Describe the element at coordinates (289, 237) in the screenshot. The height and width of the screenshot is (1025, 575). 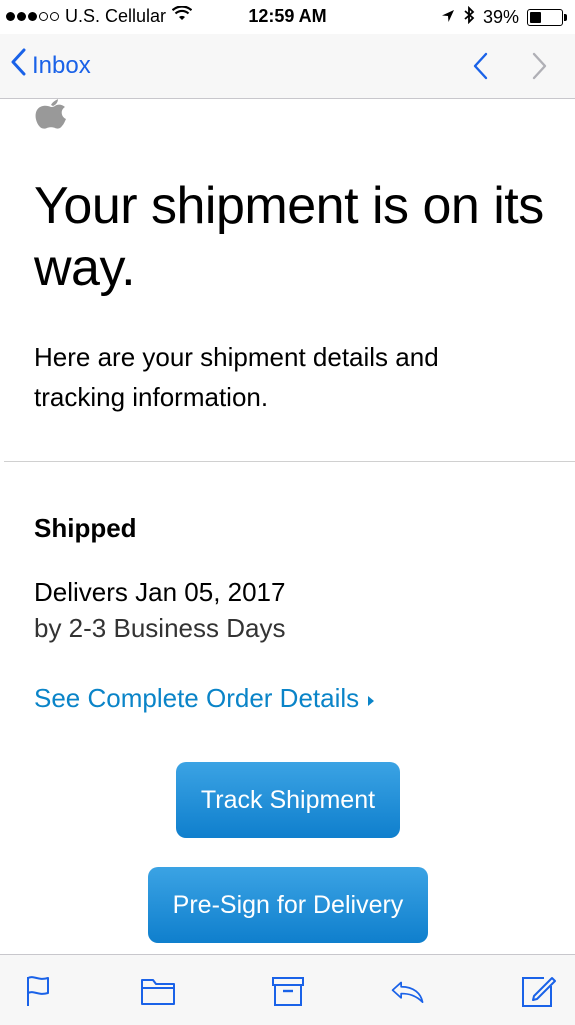
I see `email-headline: Your shipment is on its way.` at that location.